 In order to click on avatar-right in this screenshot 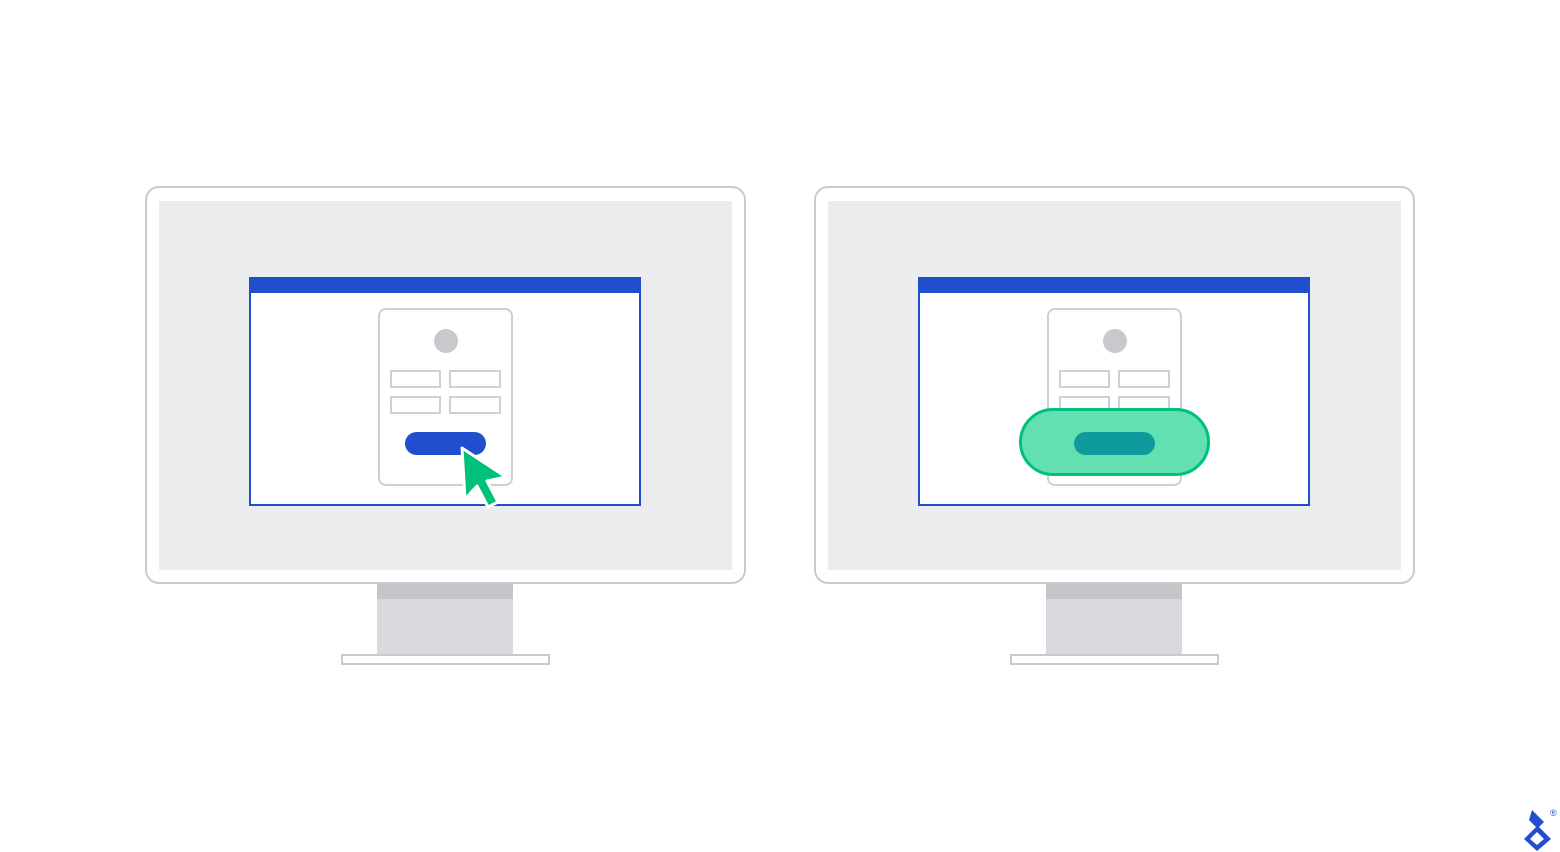, I will do `click(1115, 341)`.